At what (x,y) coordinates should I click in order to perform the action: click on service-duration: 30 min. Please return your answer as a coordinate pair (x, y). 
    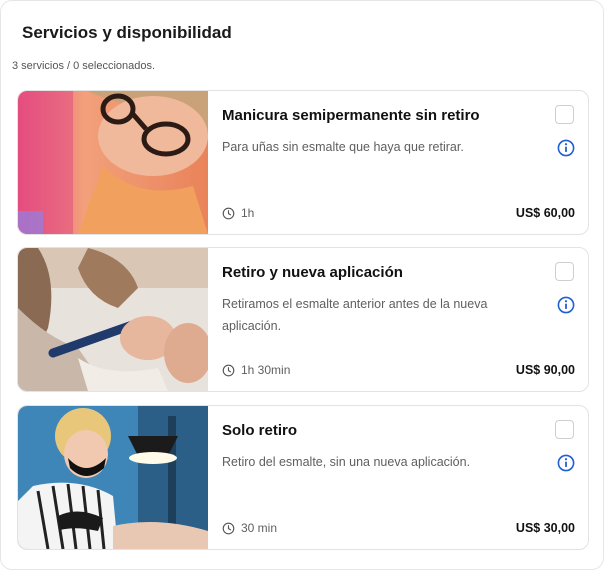
    Looking at the image, I should click on (249, 528).